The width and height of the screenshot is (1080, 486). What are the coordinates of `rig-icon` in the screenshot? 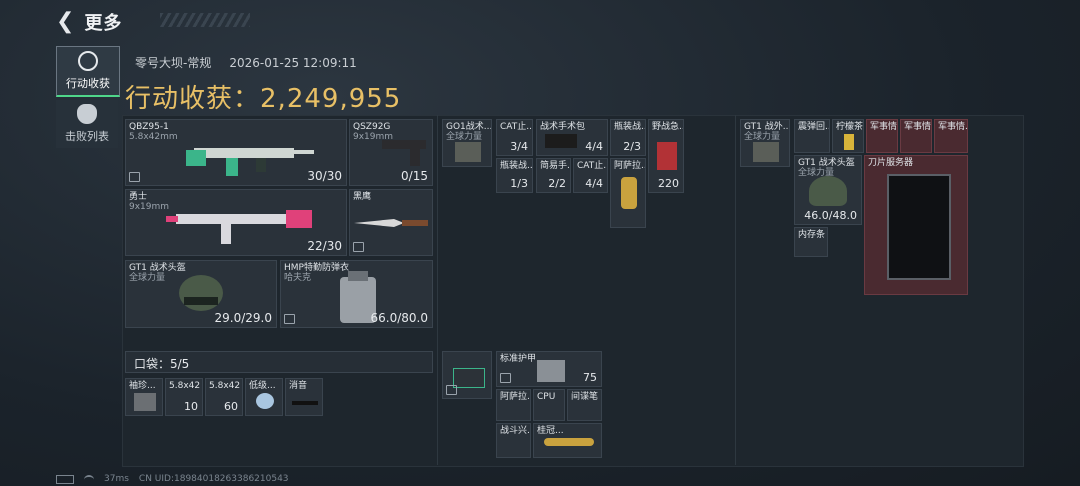 It's located at (468, 152).